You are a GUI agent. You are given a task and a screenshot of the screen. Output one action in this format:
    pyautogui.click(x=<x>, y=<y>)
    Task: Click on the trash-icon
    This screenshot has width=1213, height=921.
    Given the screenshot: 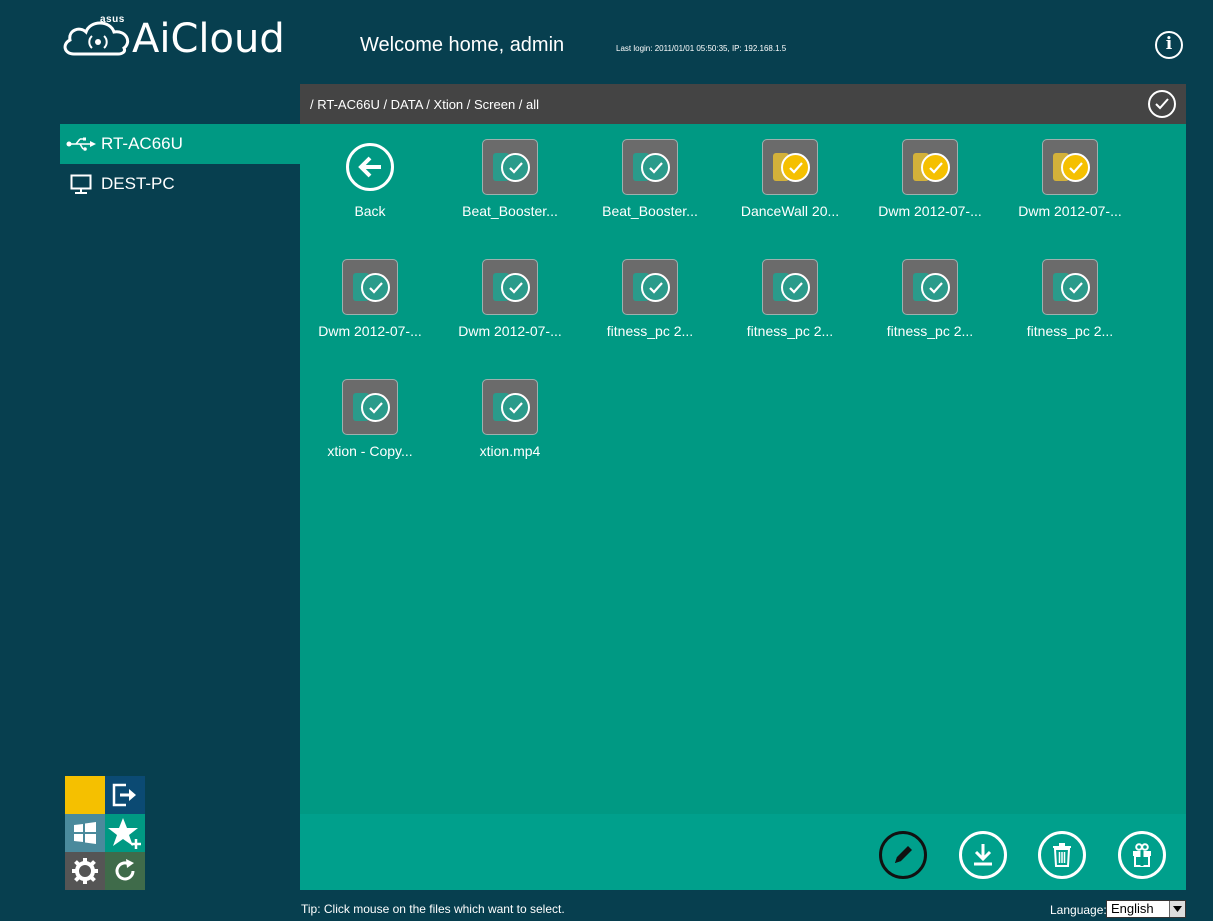 What is the action you would take?
    pyautogui.click(x=1062, y=855)
    